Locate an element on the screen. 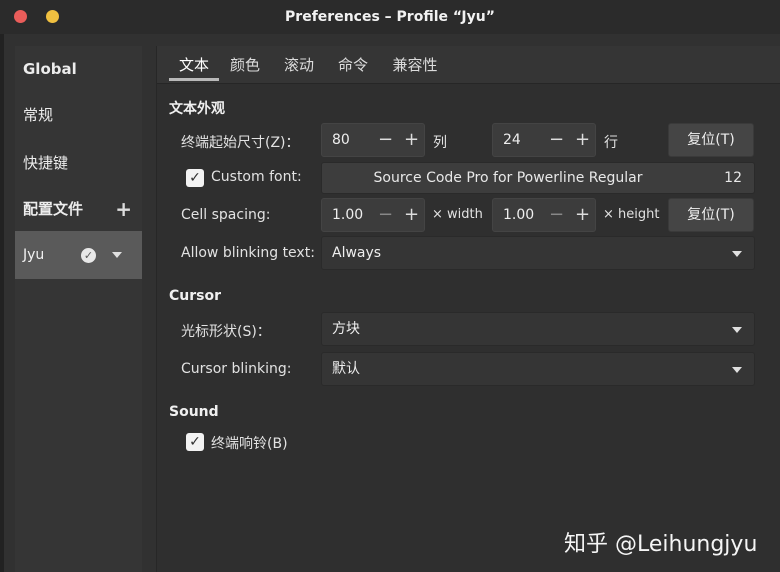 The image size is (780, 572). terminal-bell-label: 终端响铃(B) is located at coordinates (249, 444).